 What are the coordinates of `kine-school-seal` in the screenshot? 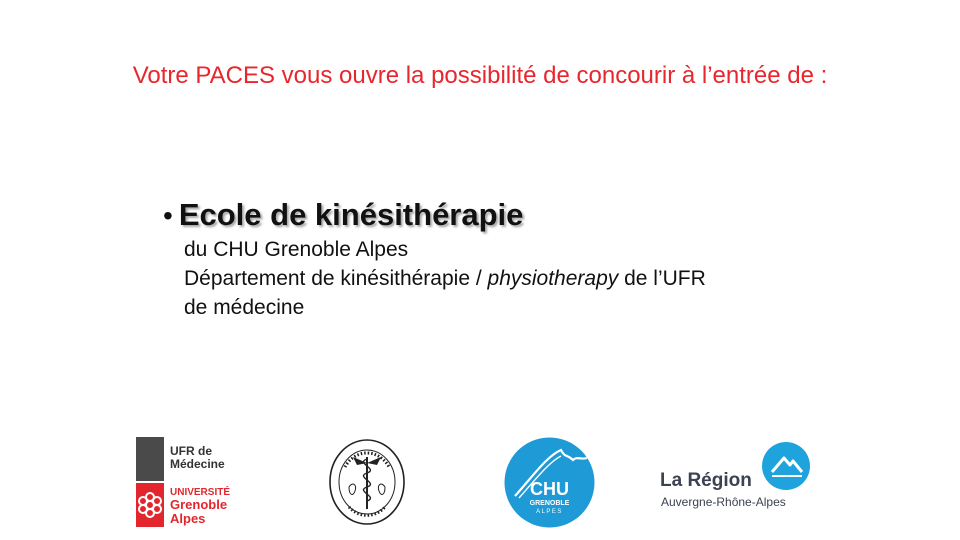 It's located at (367, 482).